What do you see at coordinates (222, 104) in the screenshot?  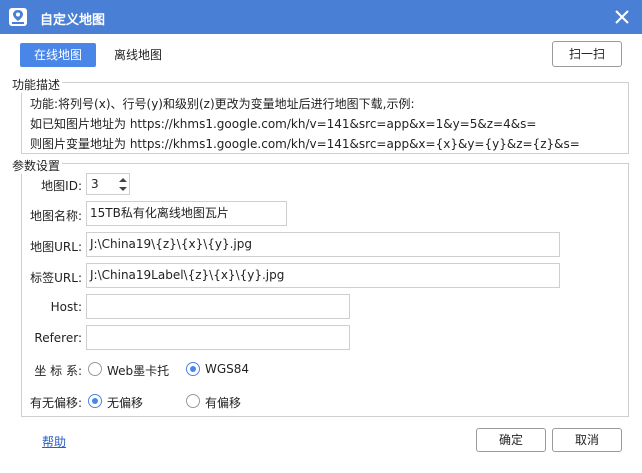 I see `func-desc-line: 功能:将列号(x)、行号(y)和级别(z)更改为变量地址后进行地图下载,示例:` at bounding box center [222, 104].